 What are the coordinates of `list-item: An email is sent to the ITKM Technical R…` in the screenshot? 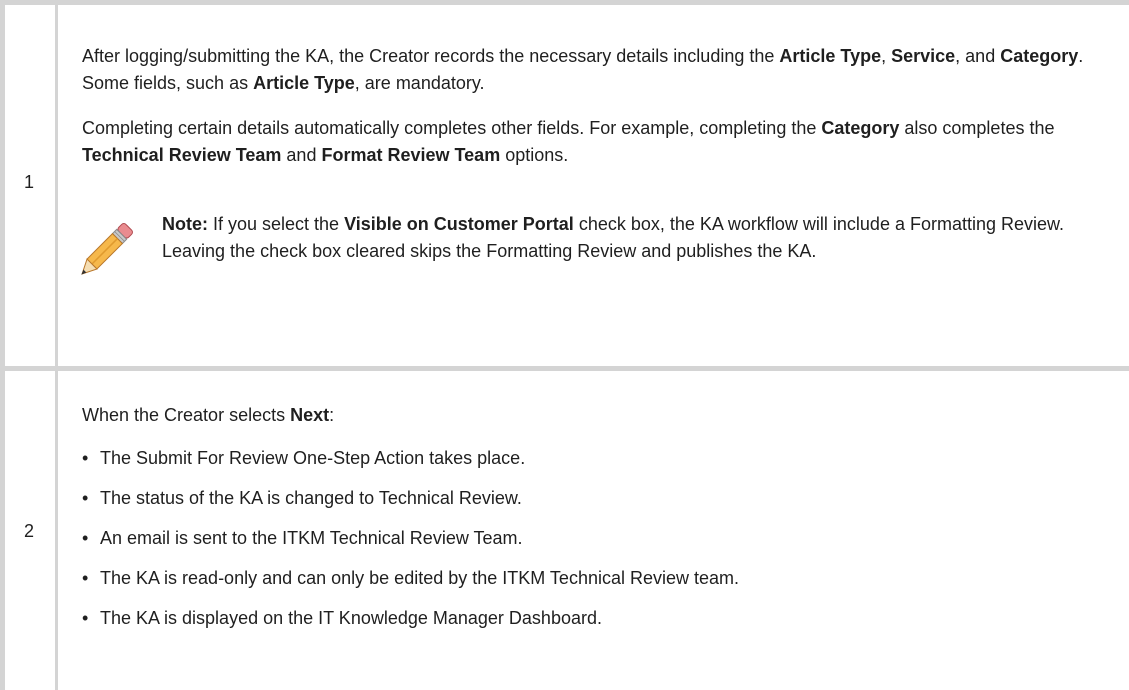 It's located at (600, 538).